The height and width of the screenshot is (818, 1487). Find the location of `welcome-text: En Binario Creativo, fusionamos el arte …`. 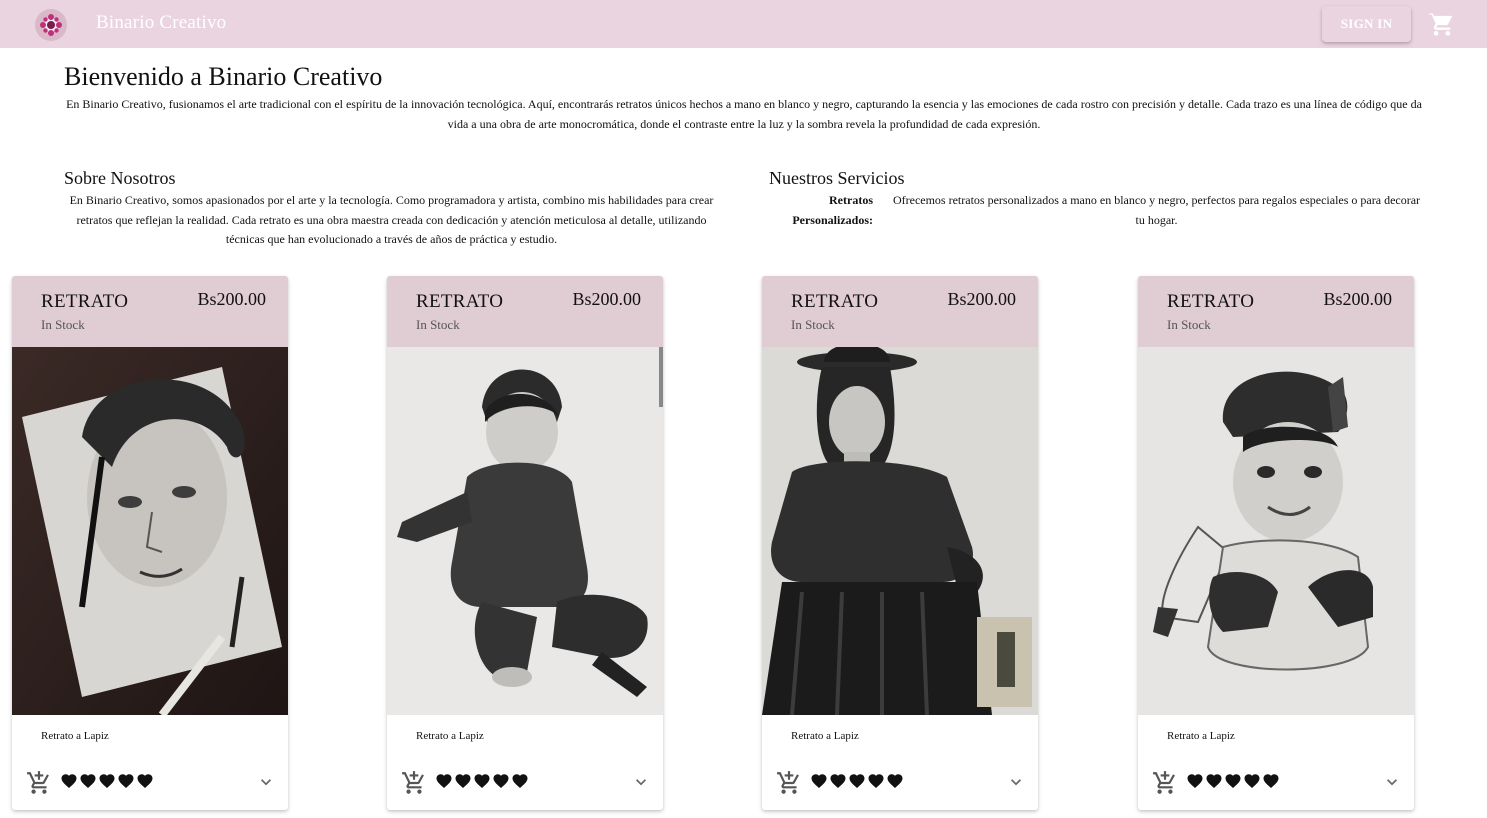

welcome-text: En Binario Creativo, fusionamos el arte … is located at coordinates (744, 114).